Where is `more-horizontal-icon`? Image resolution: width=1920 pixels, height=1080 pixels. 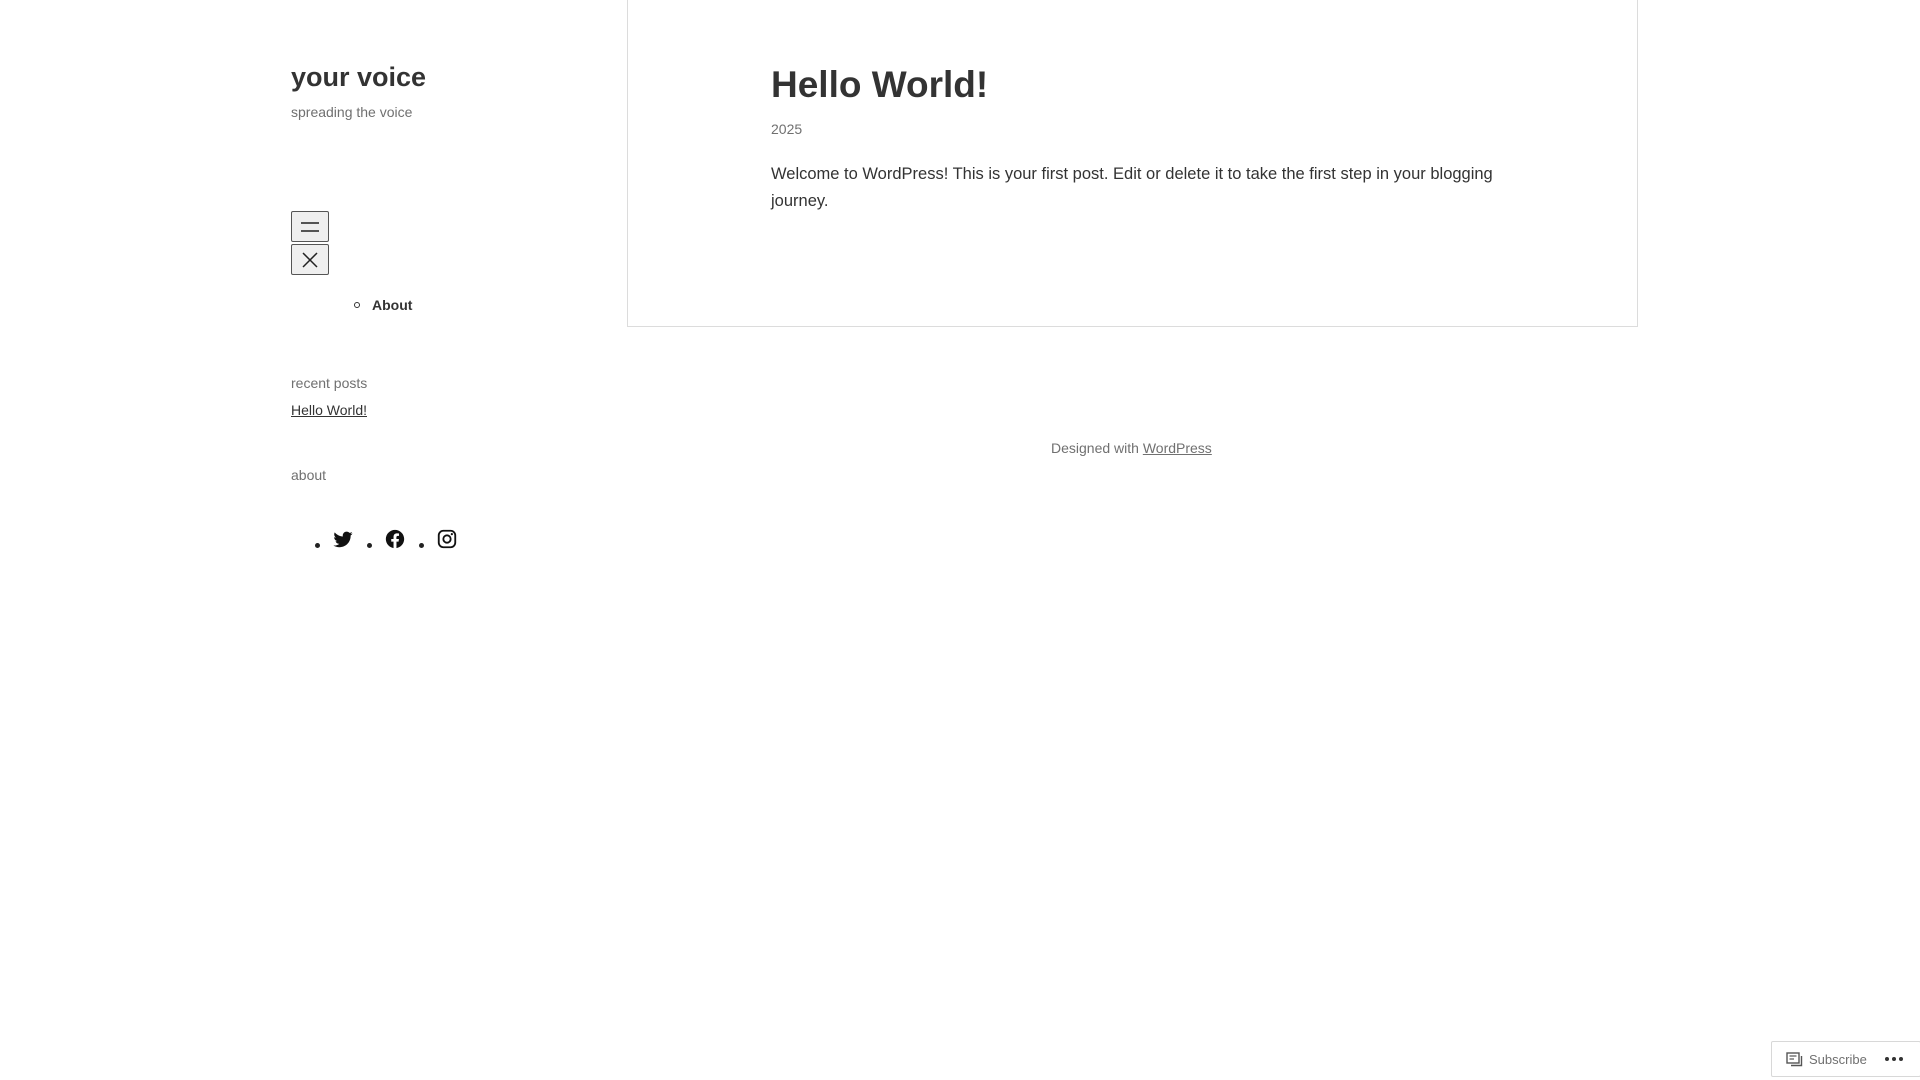
more-horizontal-icon is located at coordinates (1894, 1059).